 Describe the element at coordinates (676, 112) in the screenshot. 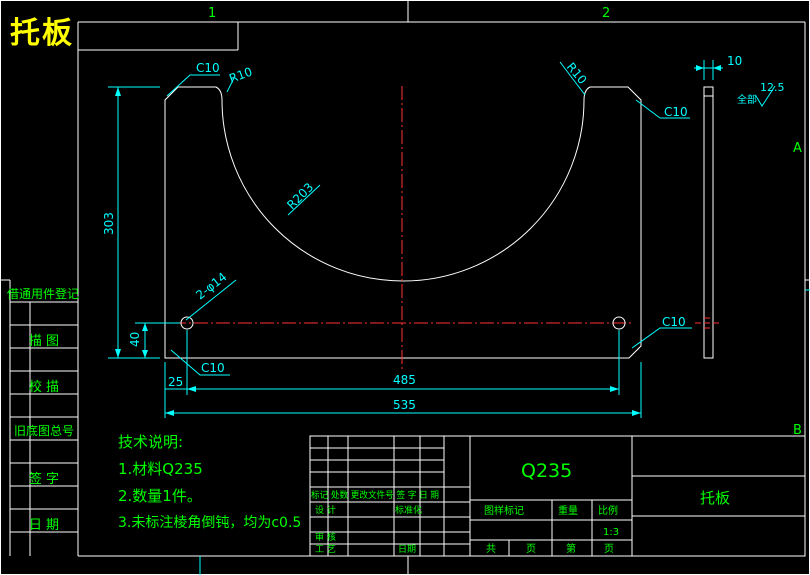

I see `dim-chamfer-top-right: C10` at that location.